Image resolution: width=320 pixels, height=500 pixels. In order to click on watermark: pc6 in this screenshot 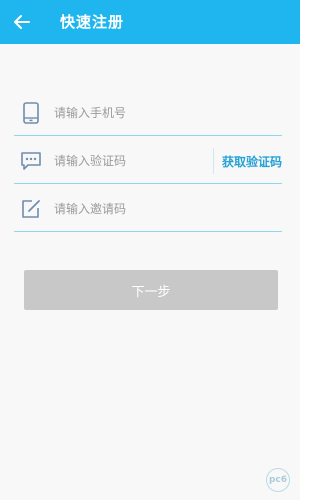, I will do `click(278, 480)`.